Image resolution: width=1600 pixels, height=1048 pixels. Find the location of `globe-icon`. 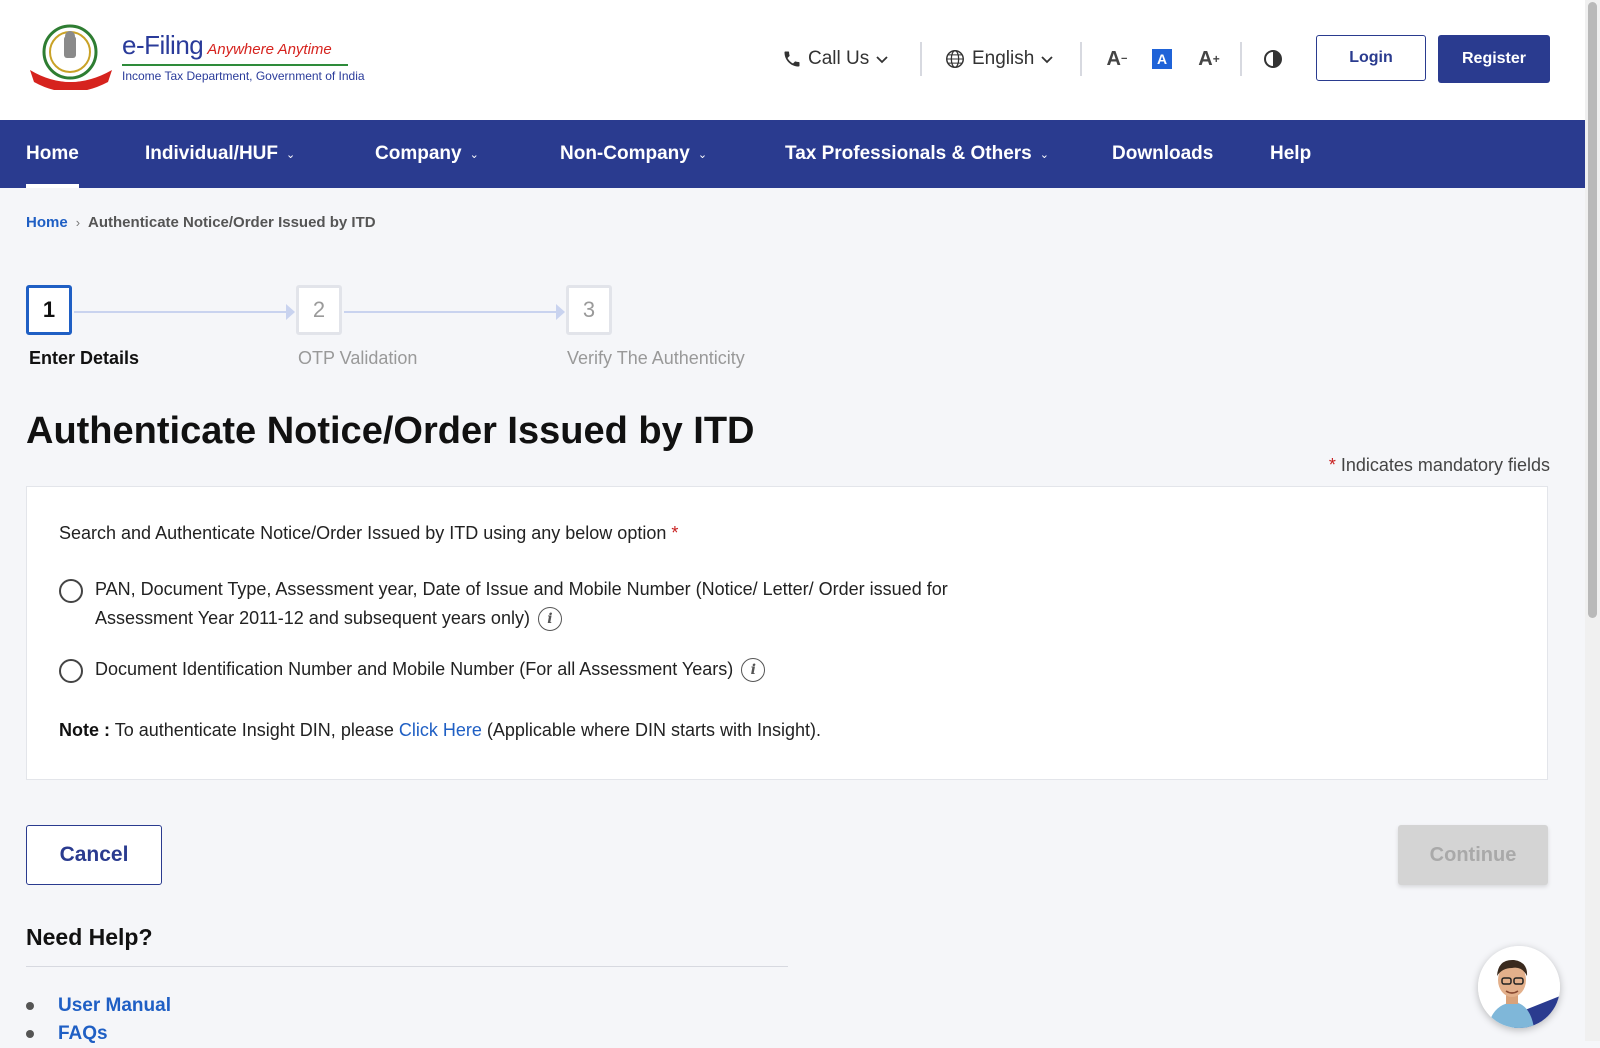

globe-icon is located at coordinates (955, 59).